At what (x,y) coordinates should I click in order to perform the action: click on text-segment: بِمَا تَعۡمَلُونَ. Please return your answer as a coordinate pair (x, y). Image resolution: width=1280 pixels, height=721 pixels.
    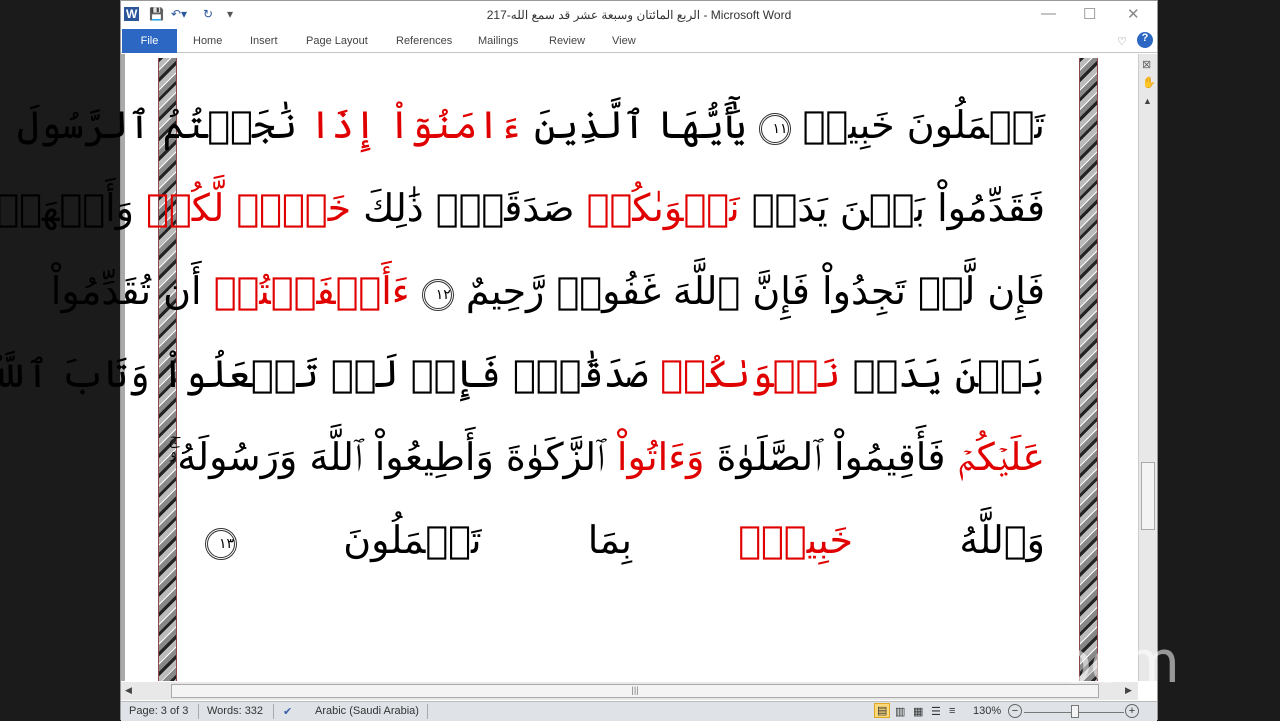
    Looking at the image, I should click on (488, 540).